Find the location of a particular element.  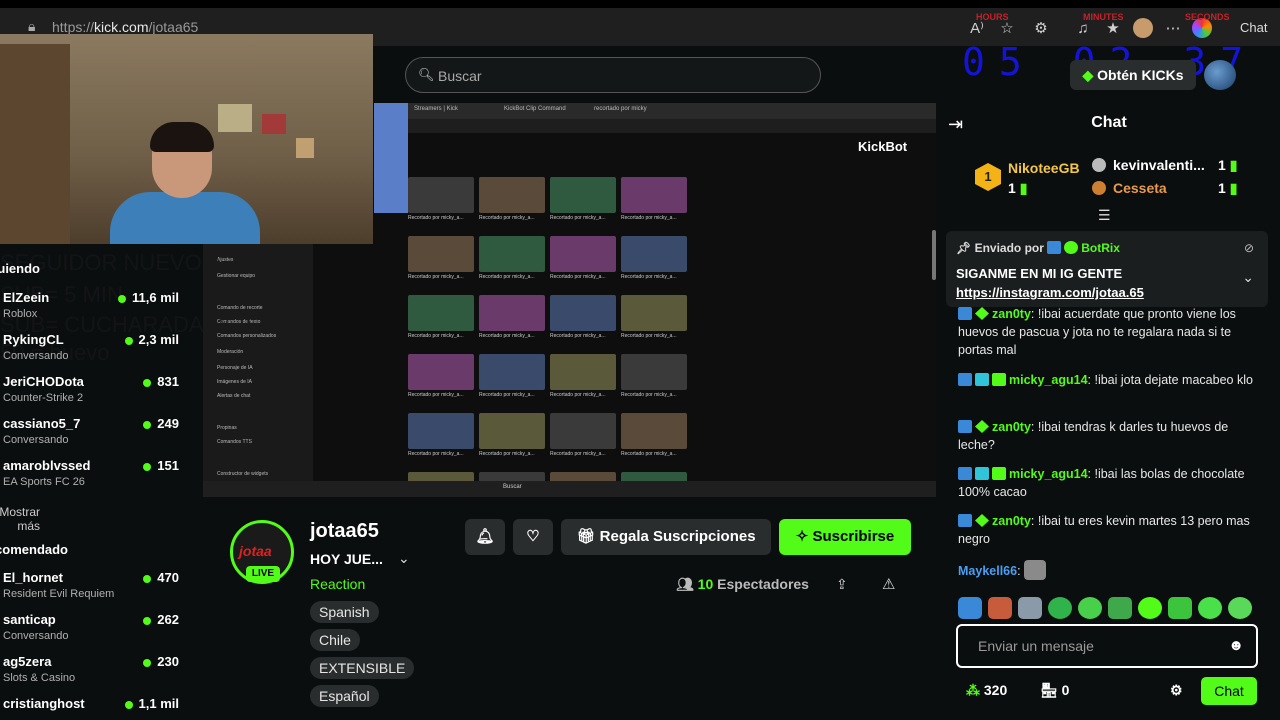

pinned-link: https://instagram.com/jotaa.65 is located at coordinates (1050, 292).